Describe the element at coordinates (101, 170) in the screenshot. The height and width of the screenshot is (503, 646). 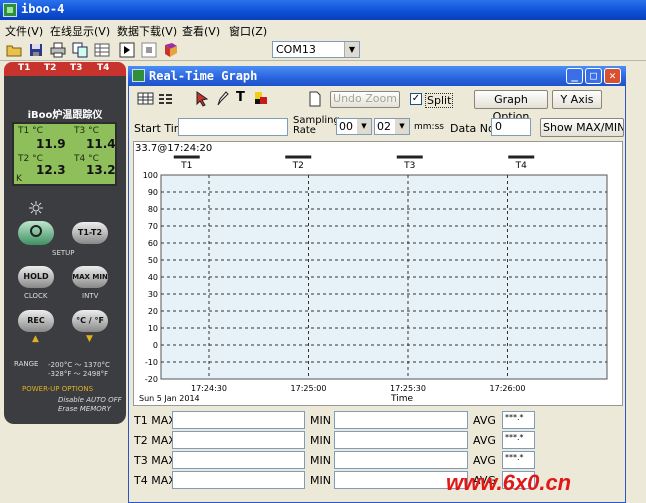
I see `lcd-t4-value: 13.2` at that location.